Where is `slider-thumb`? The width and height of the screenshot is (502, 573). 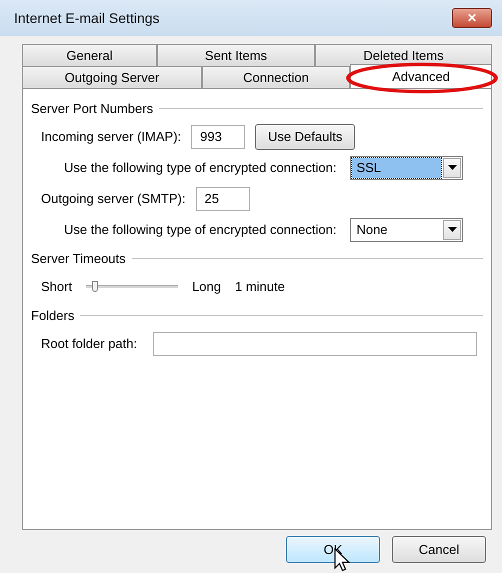 slider-thumb is located at coordinates (95, 286).